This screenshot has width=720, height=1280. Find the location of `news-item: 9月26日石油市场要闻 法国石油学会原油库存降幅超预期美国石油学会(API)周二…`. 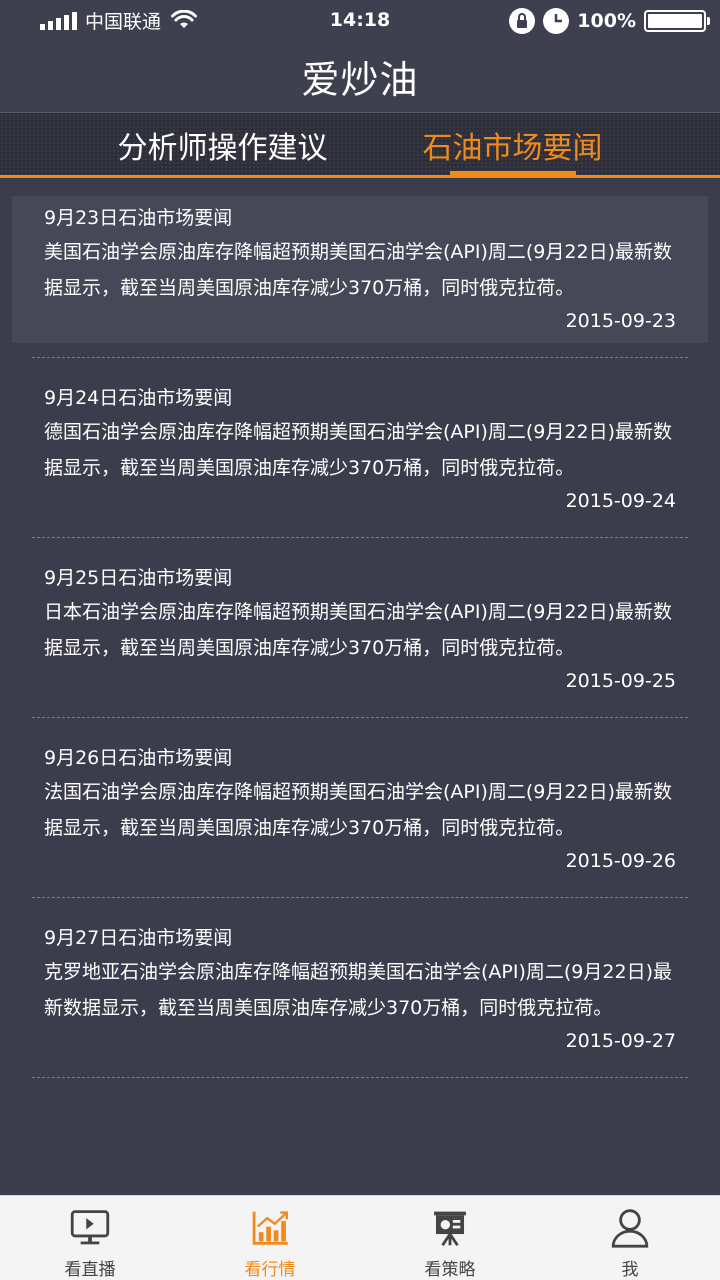

news-item: 9月26日石油市场要闻 法国石油学会原油库存降幅超预期美国石油学会(API)周二… is located at coordinates (360, 808).